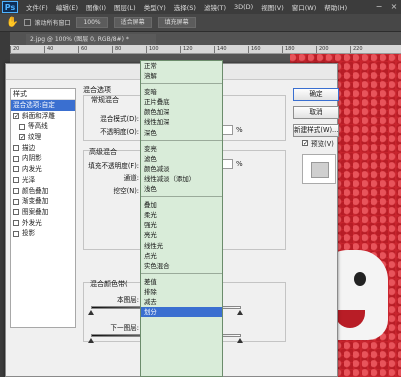 The width and height of the screenshot is (401, 377). What do you see at coordinates (91, 340) in the screenshot?
I see `underlying-black-handle` at bounding box center [91, 340].